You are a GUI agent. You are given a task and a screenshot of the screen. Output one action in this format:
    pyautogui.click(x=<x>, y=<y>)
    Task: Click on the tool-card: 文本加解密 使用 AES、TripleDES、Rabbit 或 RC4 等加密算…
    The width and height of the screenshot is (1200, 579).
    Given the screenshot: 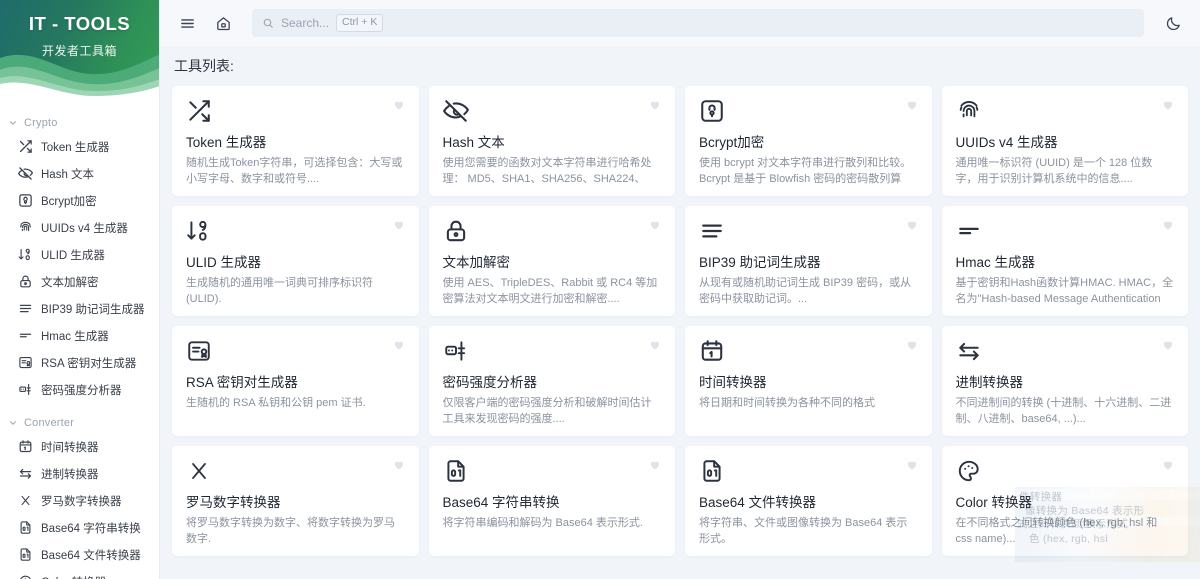 What is the action you would take?
    pyautogui.click(x=551, y=261)
    